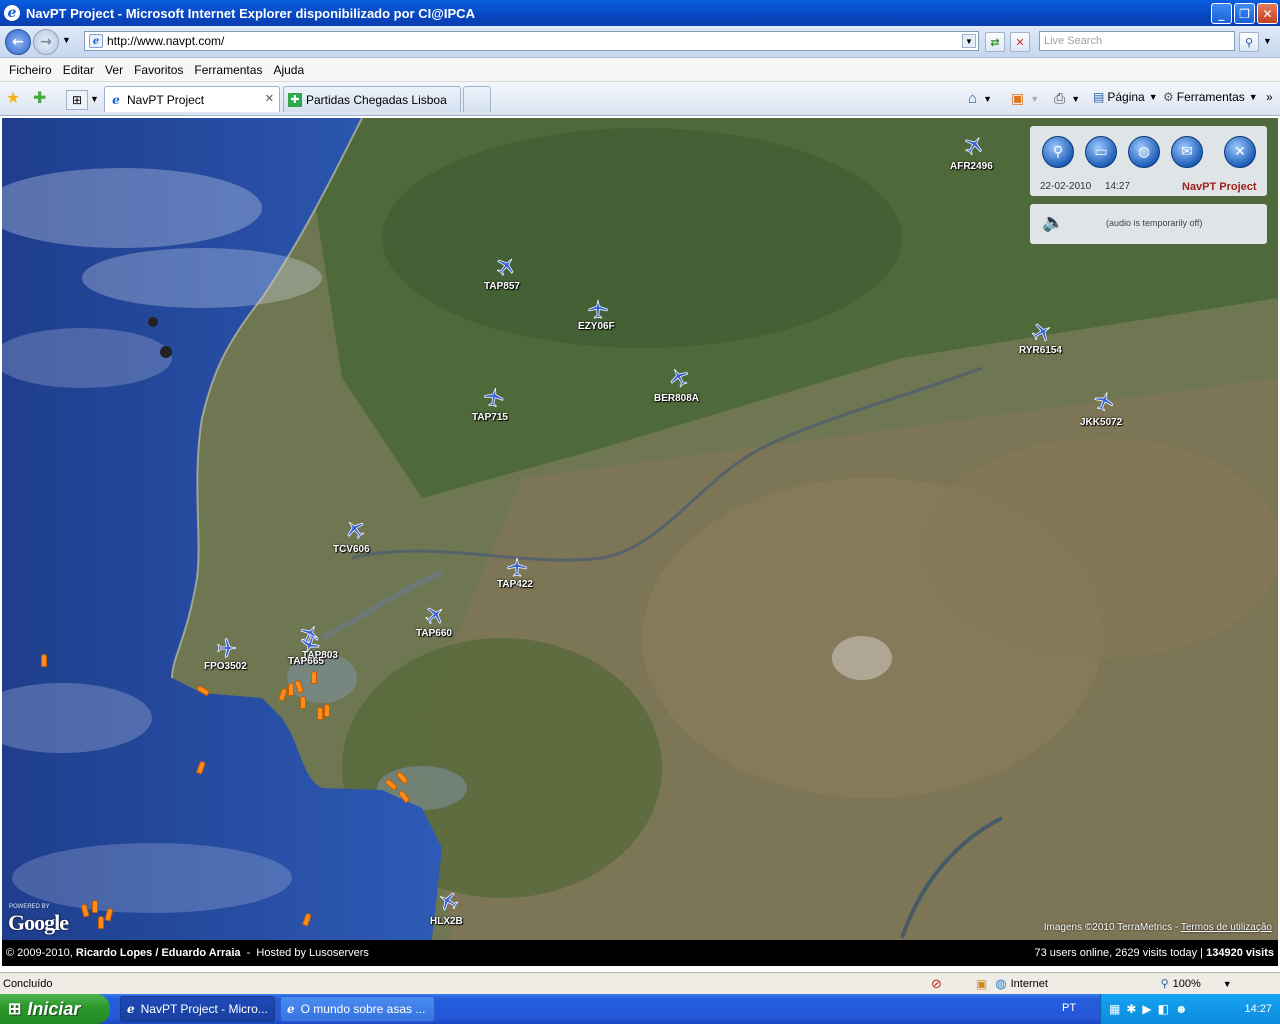 The width and height of the screenshot is (1280, 1024). What do you see at coordinates (1267, 13) in the screenshot?
I see `close-button: ✕` at bounding box center [1267, 13].